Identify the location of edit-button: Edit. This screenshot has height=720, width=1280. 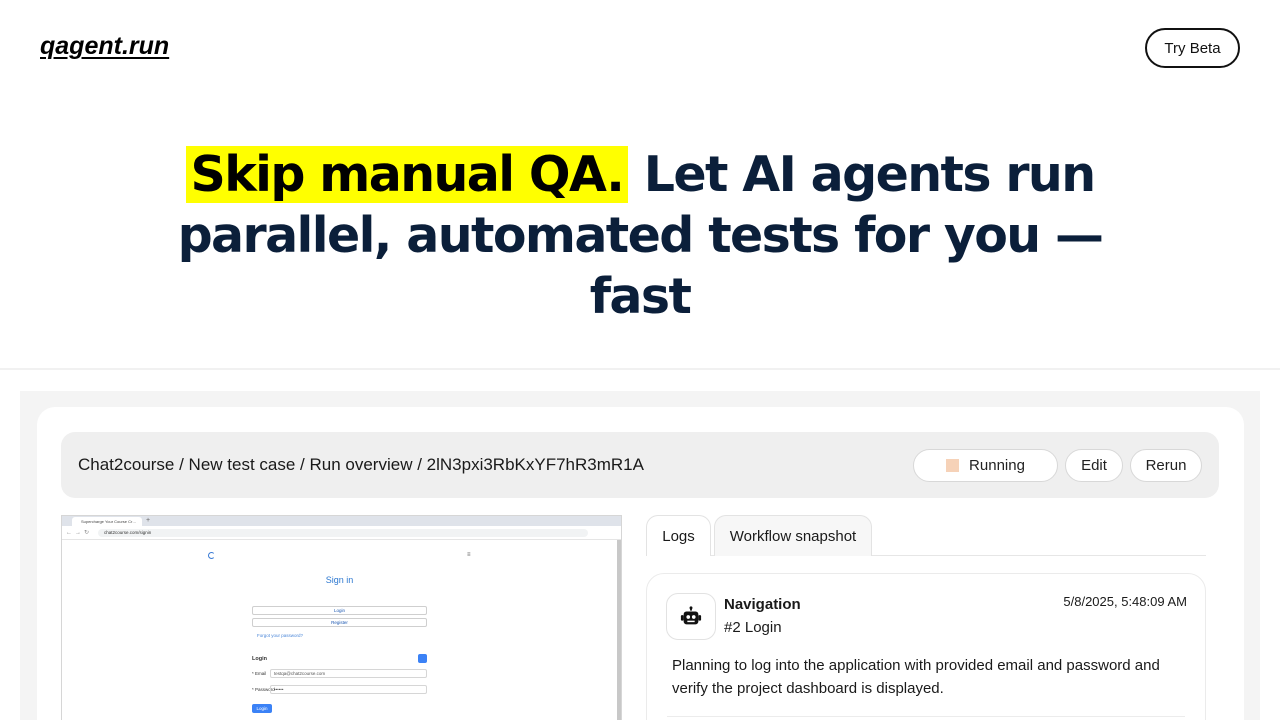
(1094, 465).